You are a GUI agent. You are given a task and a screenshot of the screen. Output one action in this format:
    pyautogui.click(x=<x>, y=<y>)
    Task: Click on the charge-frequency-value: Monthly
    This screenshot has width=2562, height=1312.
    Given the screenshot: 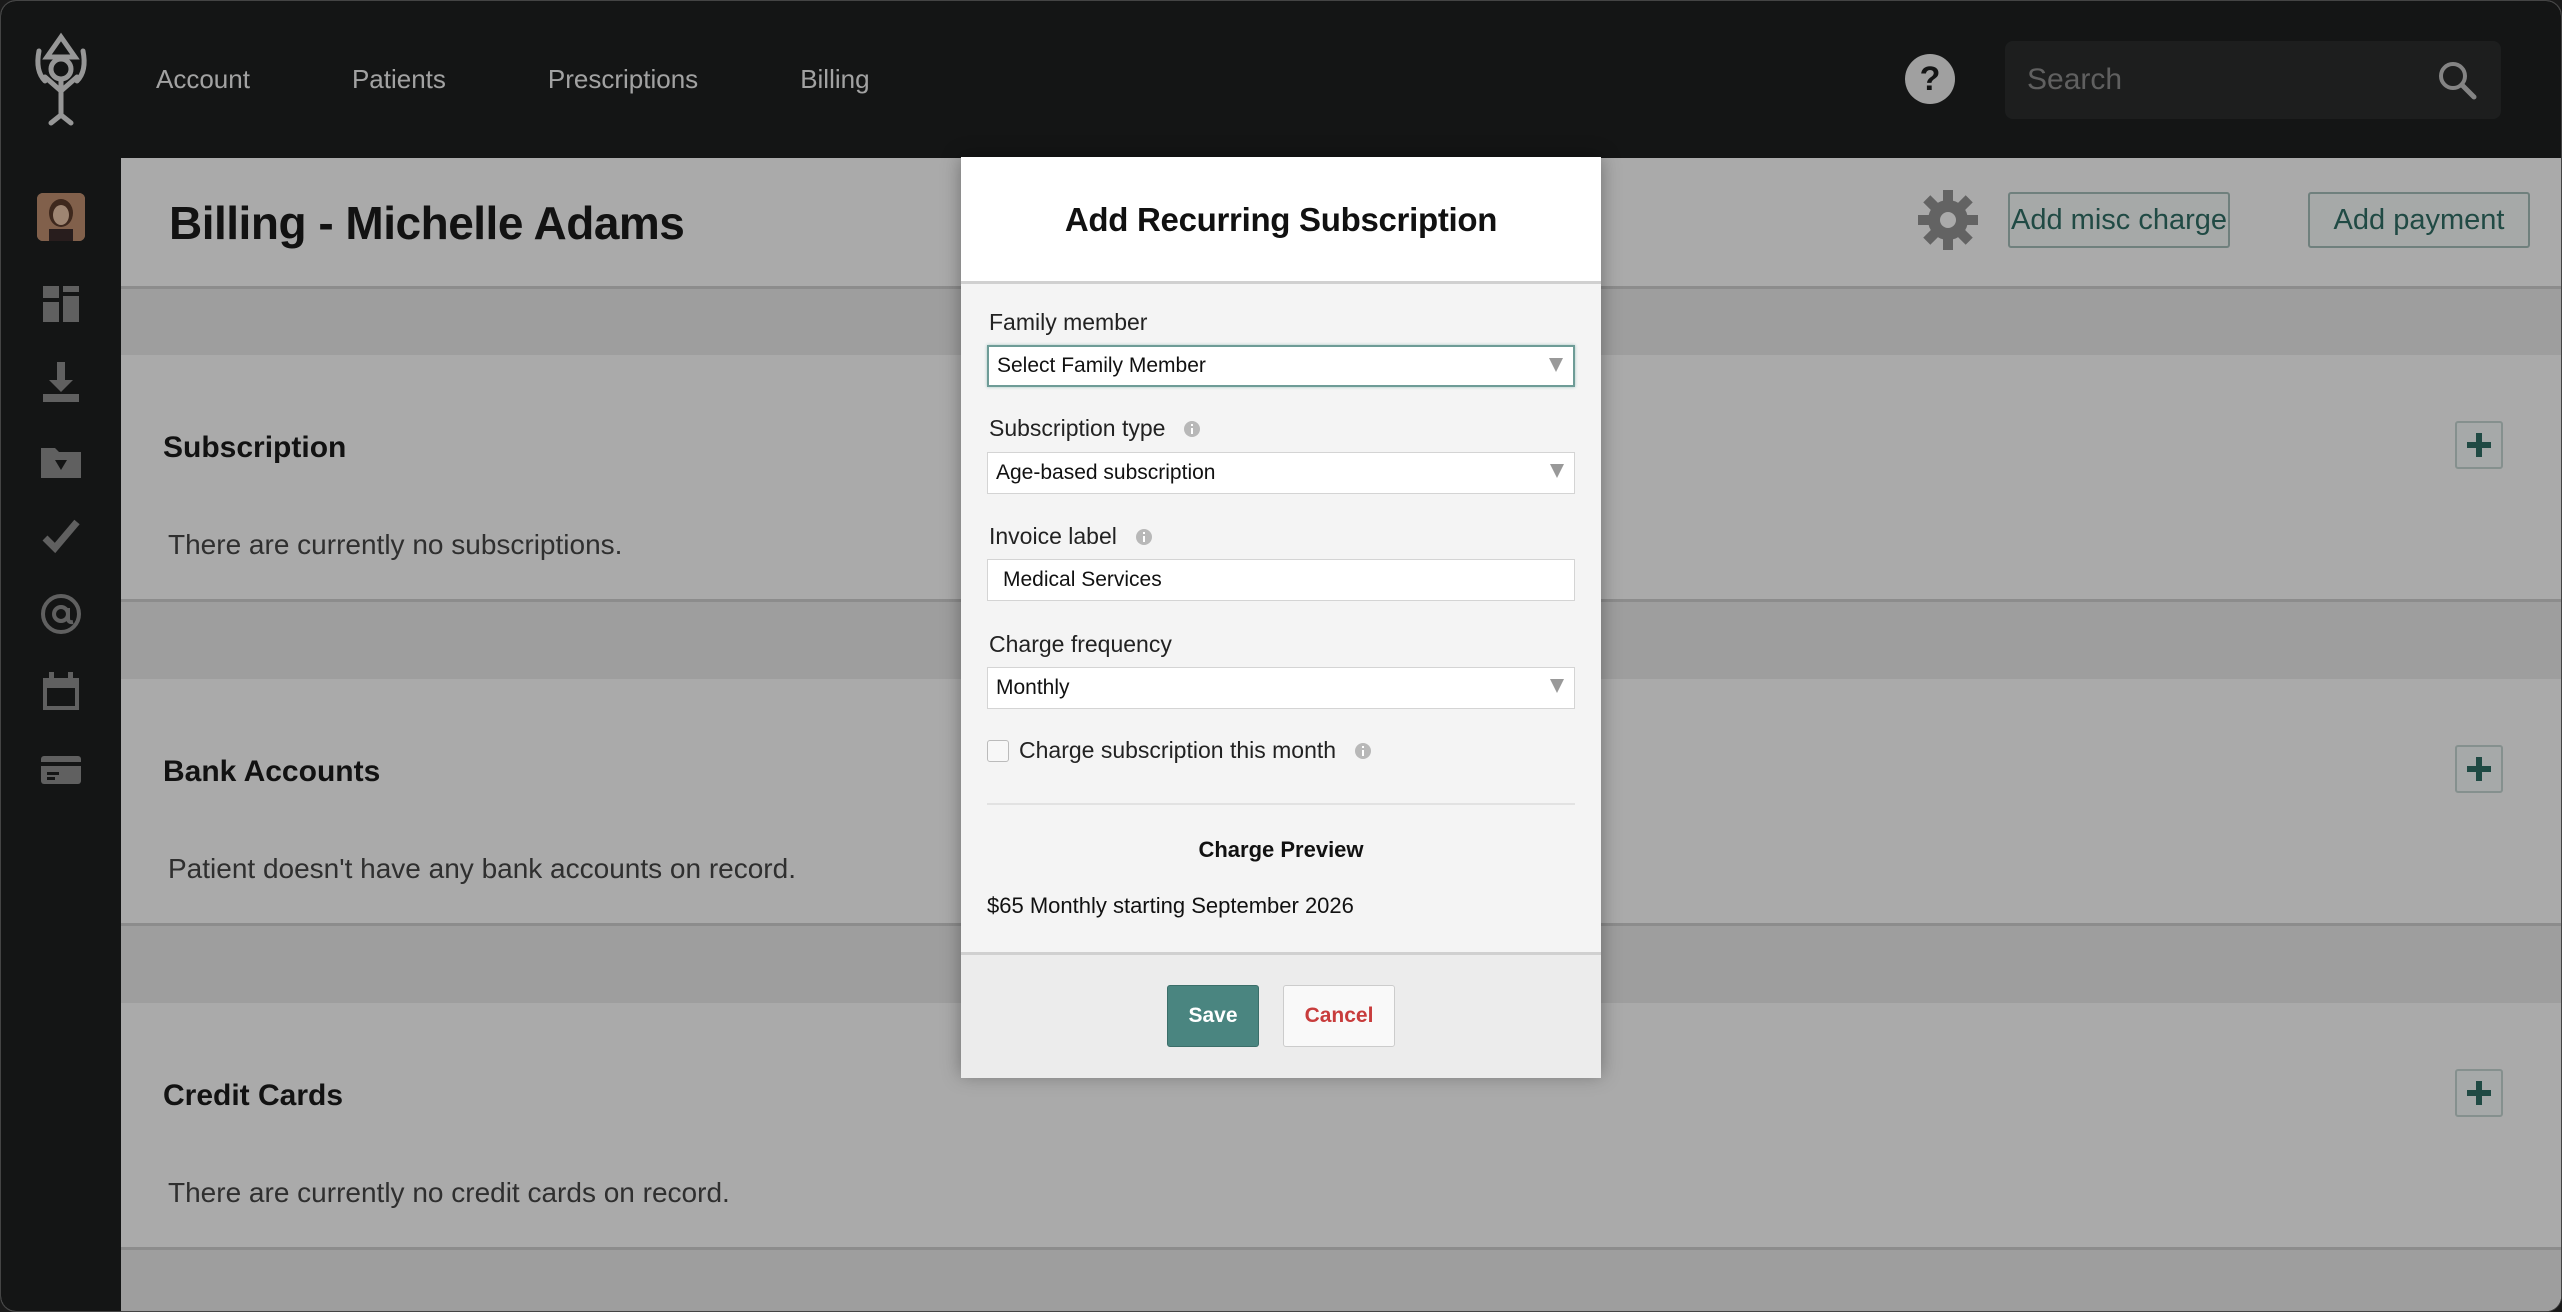 What is the action you would take?
    pyautogui.click(x=1033, y=687)
    